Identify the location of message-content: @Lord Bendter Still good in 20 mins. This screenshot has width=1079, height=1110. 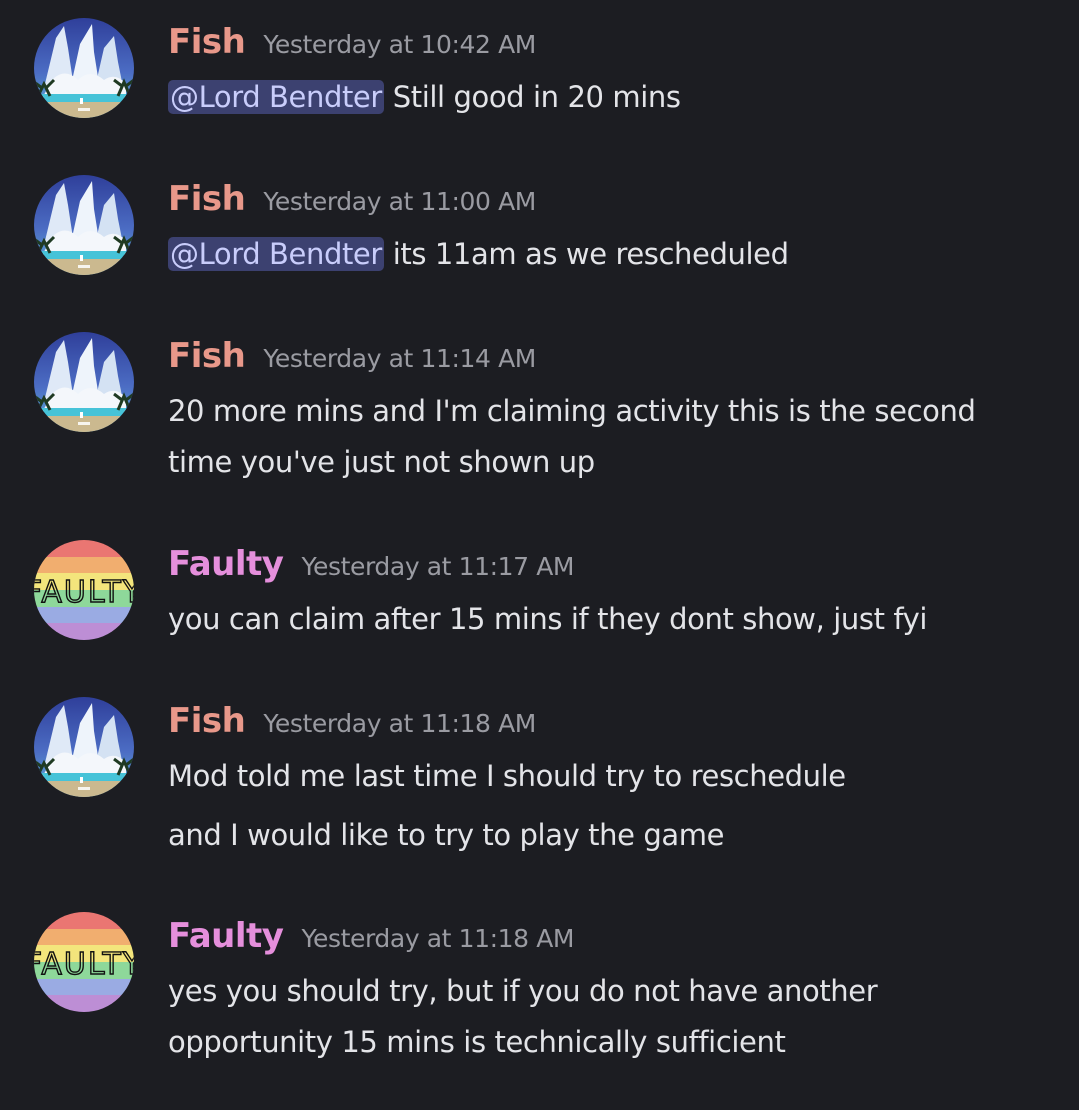
(613, 97).